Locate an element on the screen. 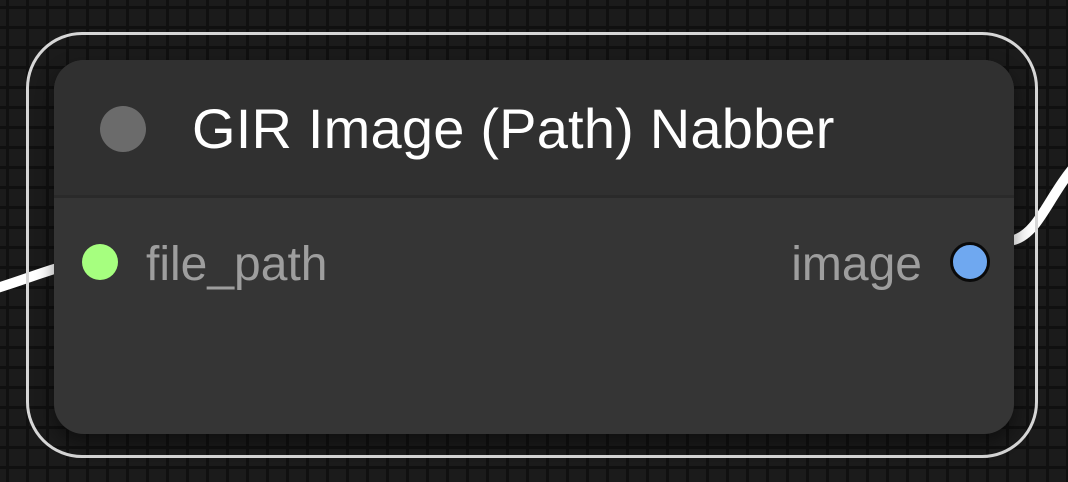  file-path-input-label: file_path is located at coordinates (237, 264).